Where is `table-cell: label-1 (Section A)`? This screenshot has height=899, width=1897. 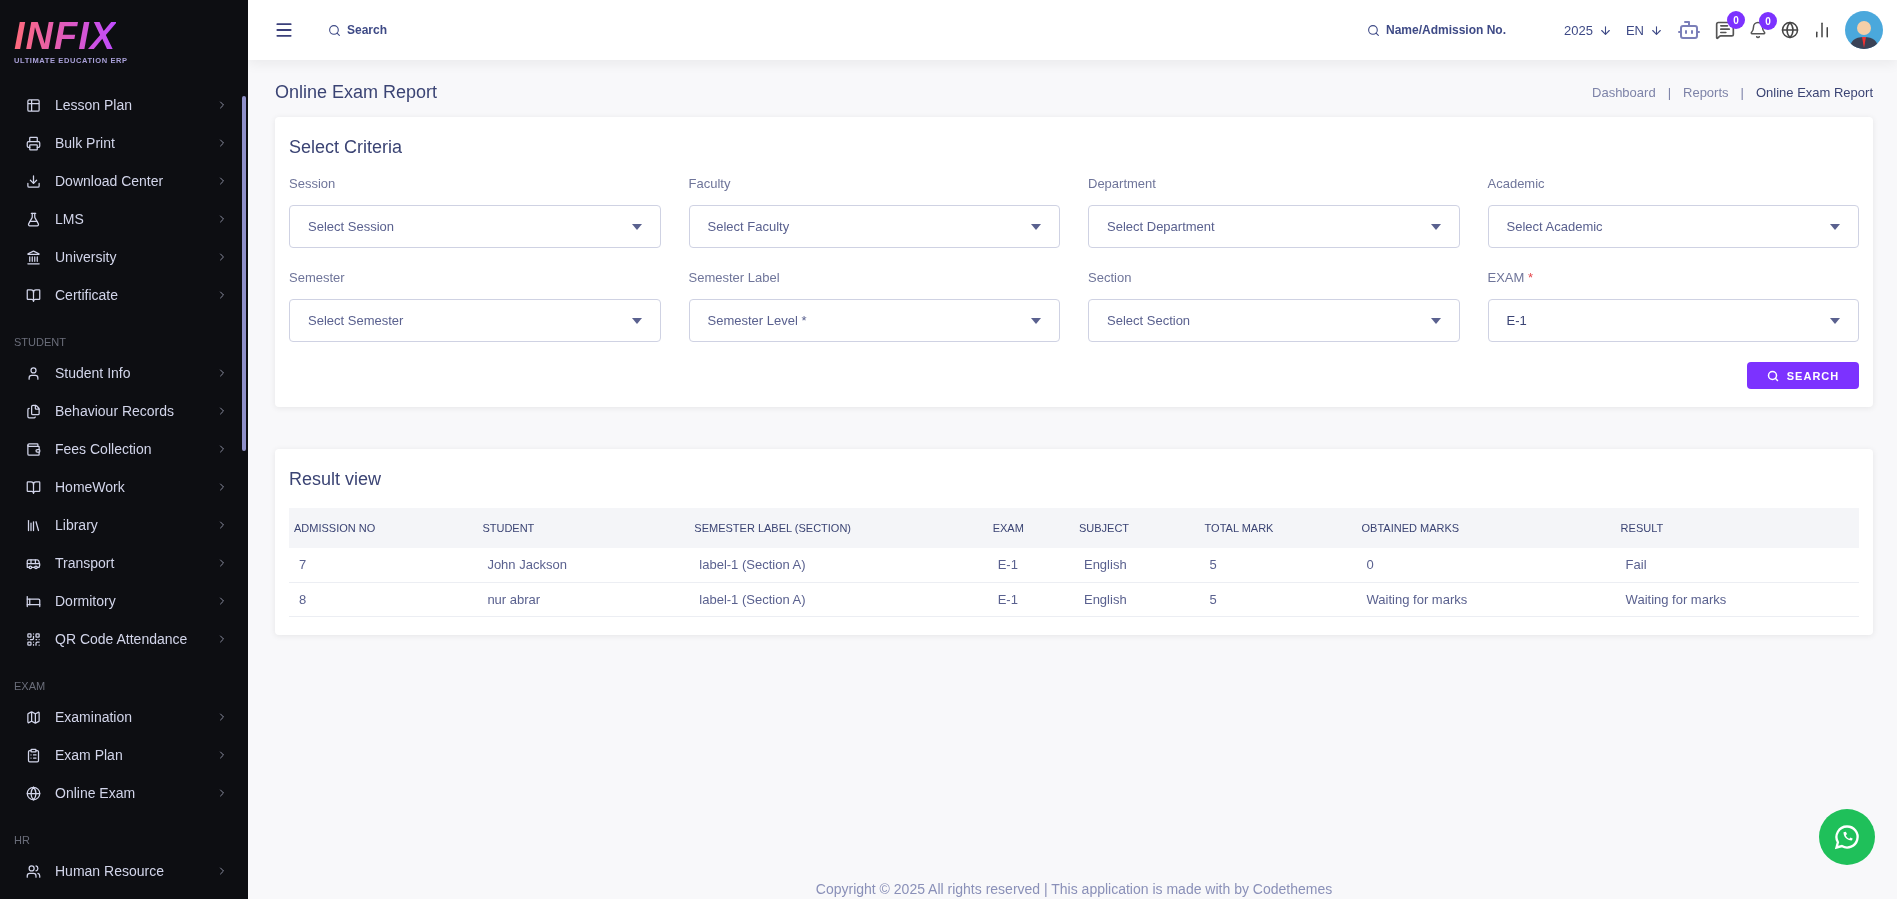 table-cell: label-1 (Section A) is located at coordinates (838, 599).